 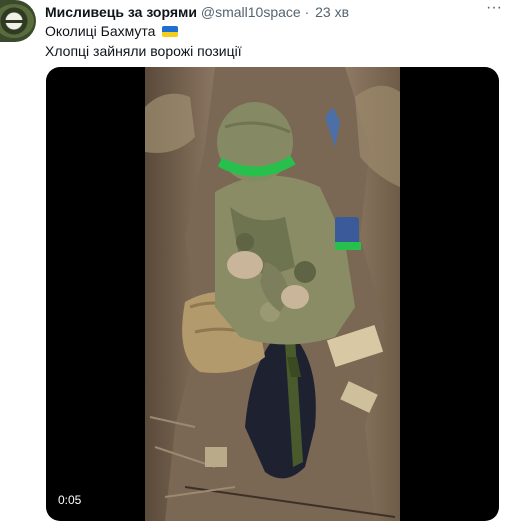 What do you see at coordinates (100, 31) in the screenshot?
I see `tweet-text-location: Околиці Бахмута` at bounding box center [100, 31].